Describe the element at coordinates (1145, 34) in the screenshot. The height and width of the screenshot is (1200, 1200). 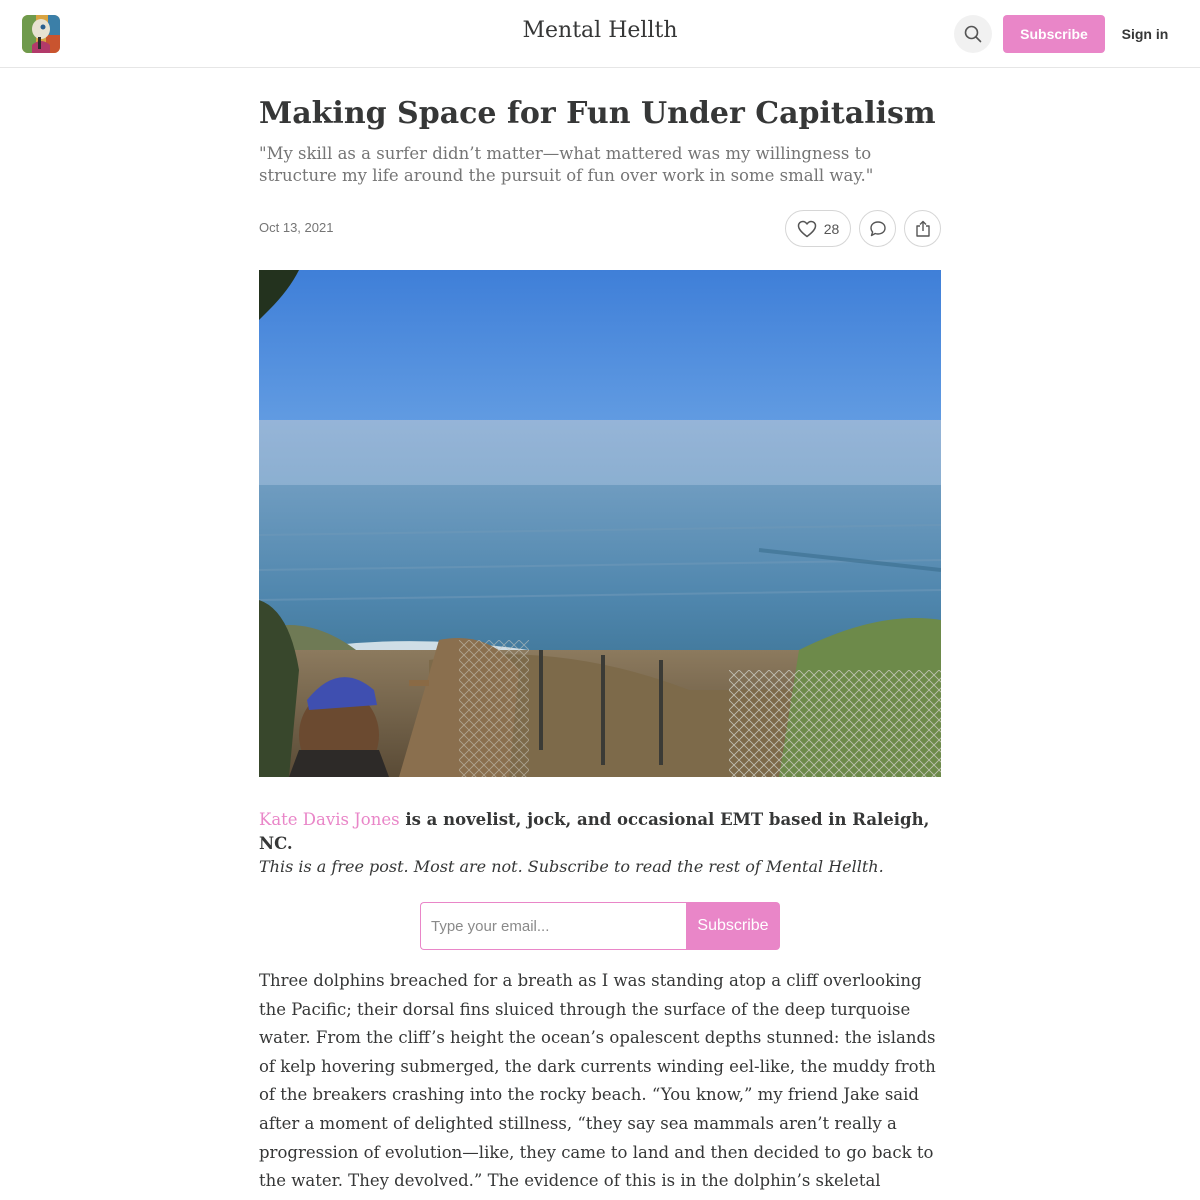
I see `sign-in-link: Sign in` at that location.